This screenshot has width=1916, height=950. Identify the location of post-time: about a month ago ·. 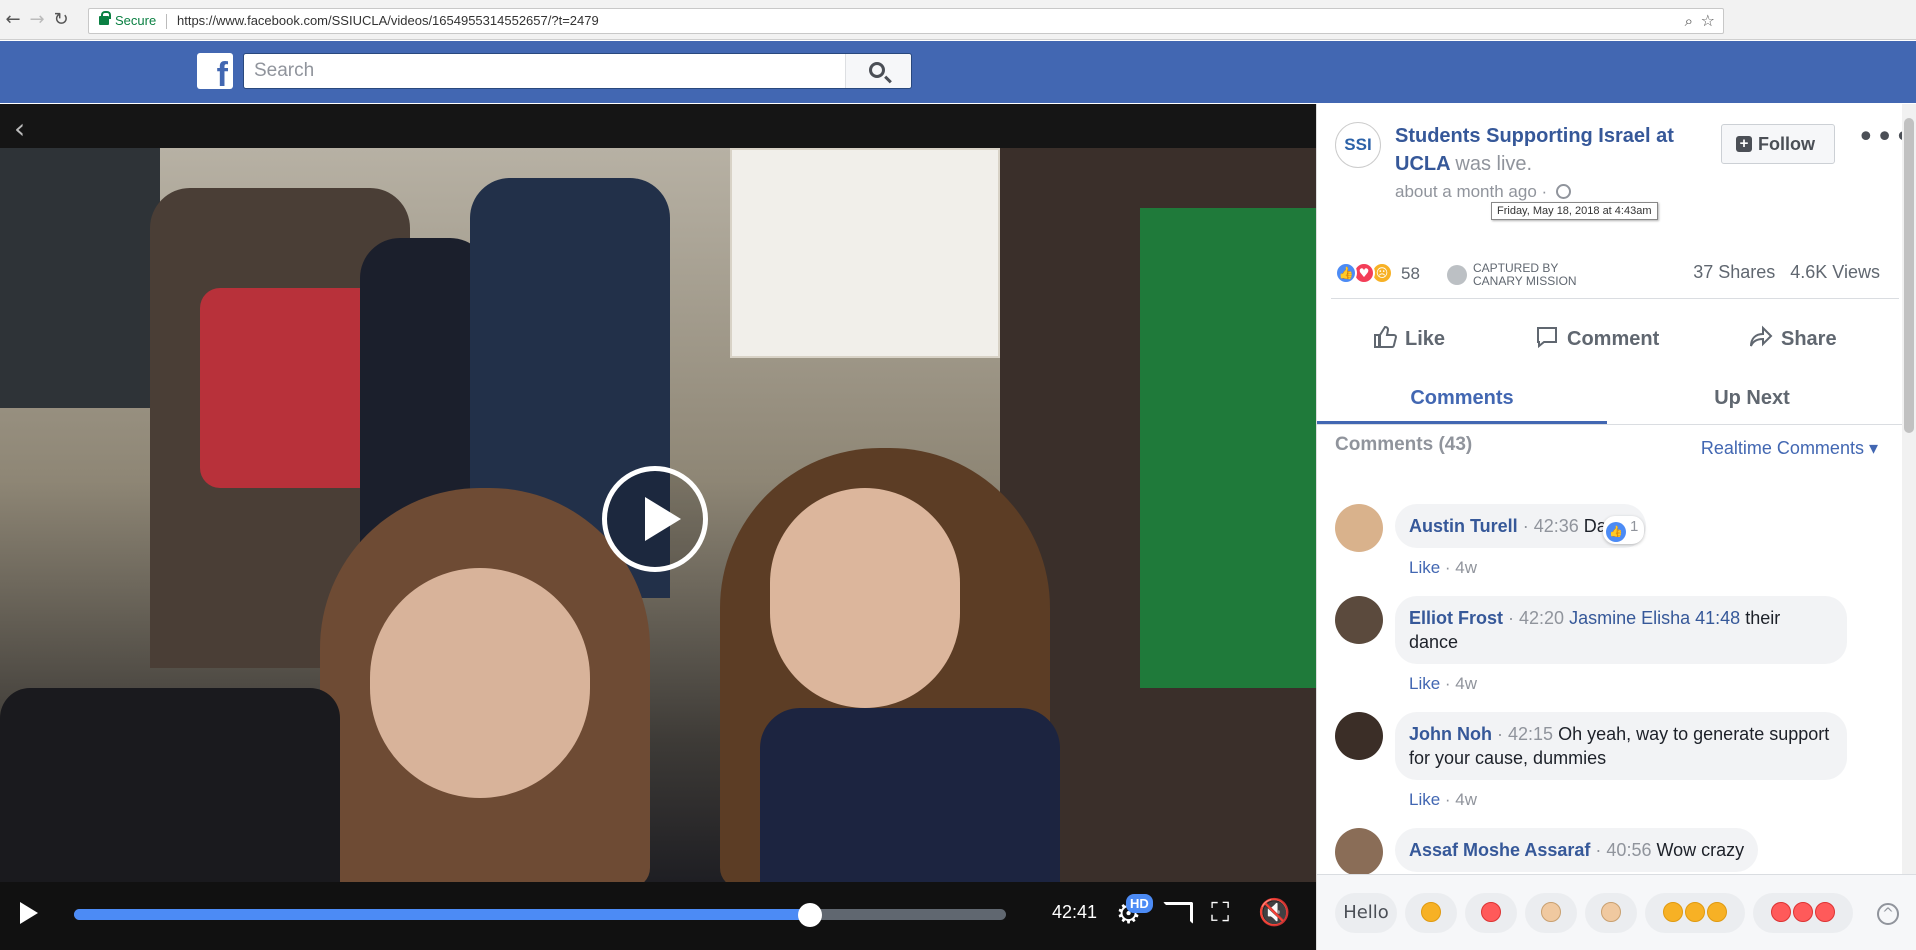
(1483, 192).